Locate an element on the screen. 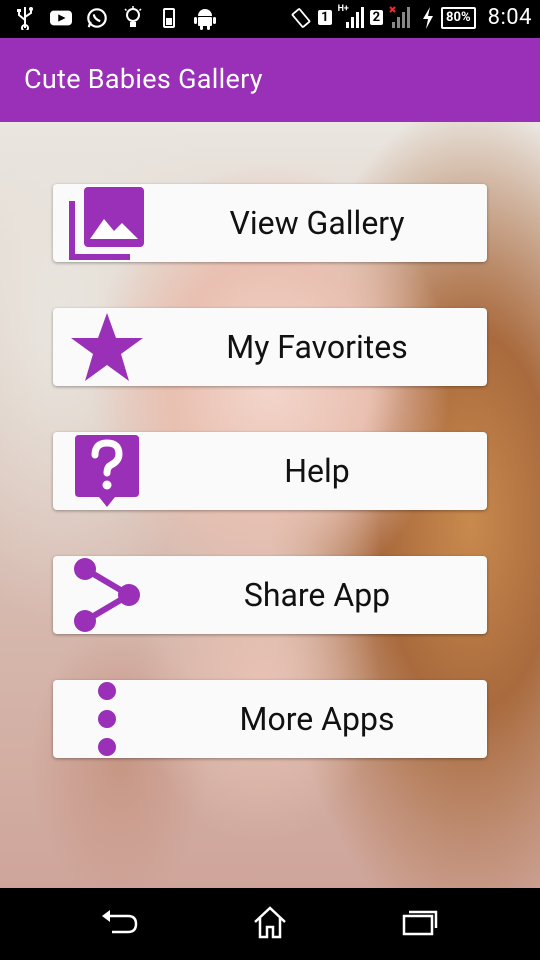  phone-charging-icon is located at coordinates (169, 18).